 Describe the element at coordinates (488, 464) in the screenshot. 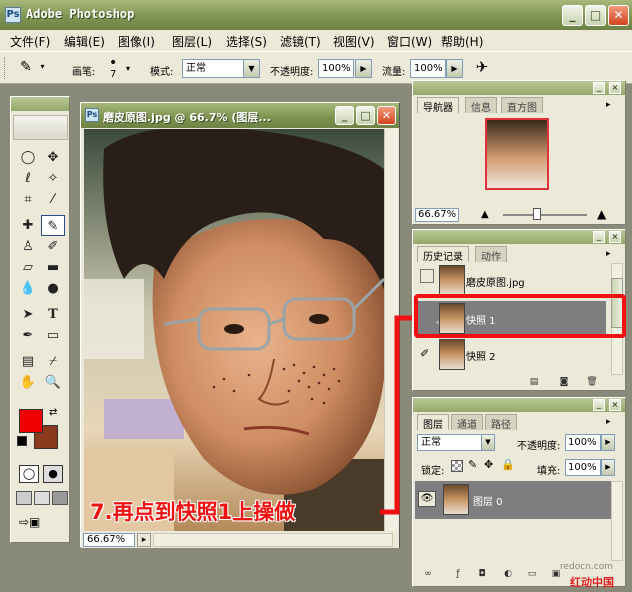

I see `lock-position-icon: ✥` at that location.